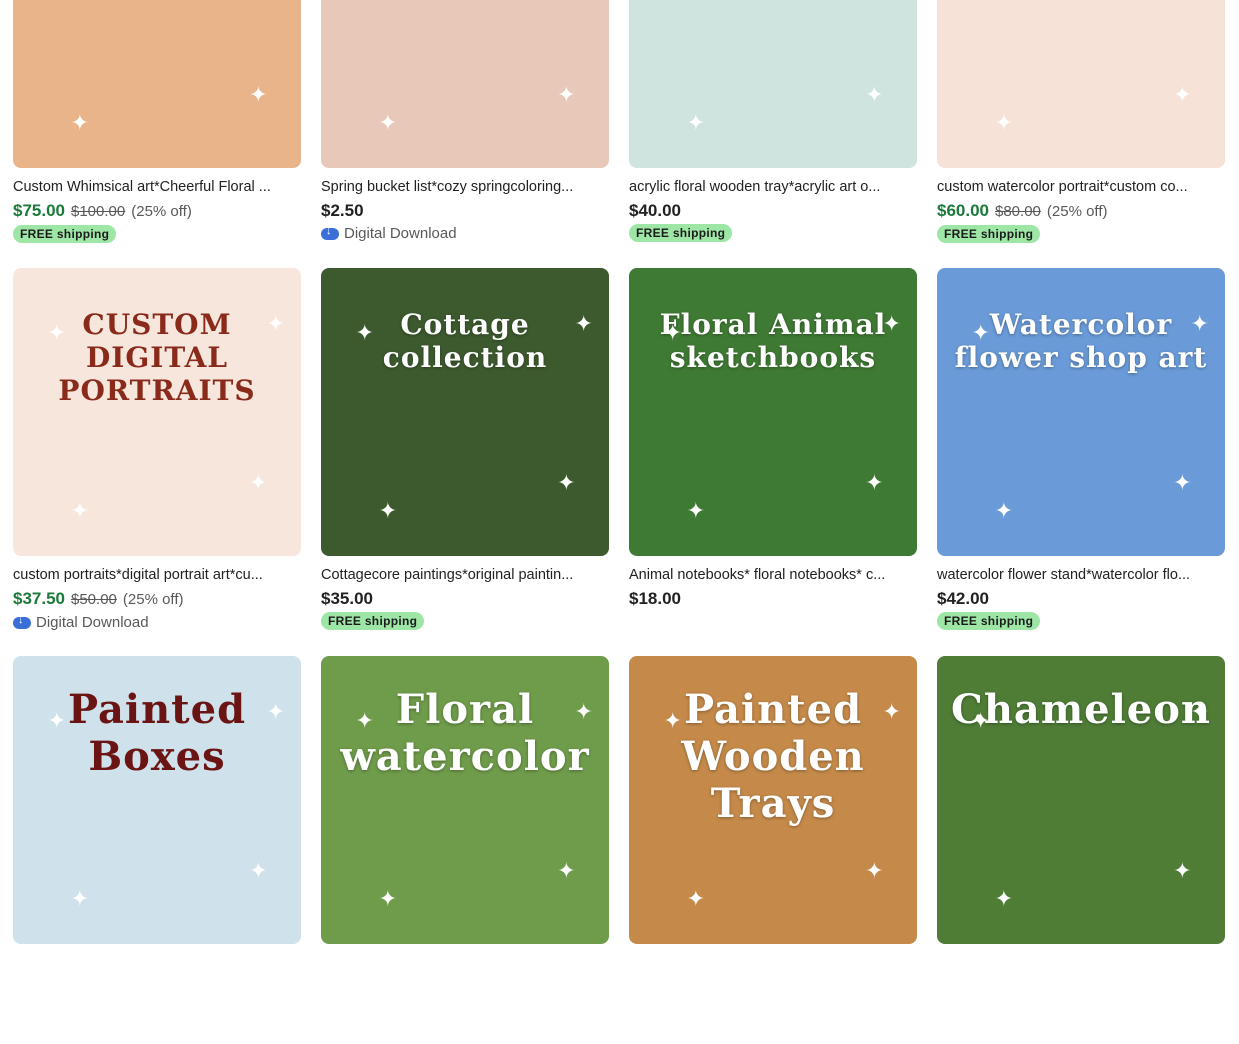 The width and height of the screenshot is (1239, 1044). Describe the element at coordinates (157, 84) in the screenshot. I see `listing-image: Paintings✦✦✦✦` at that location.